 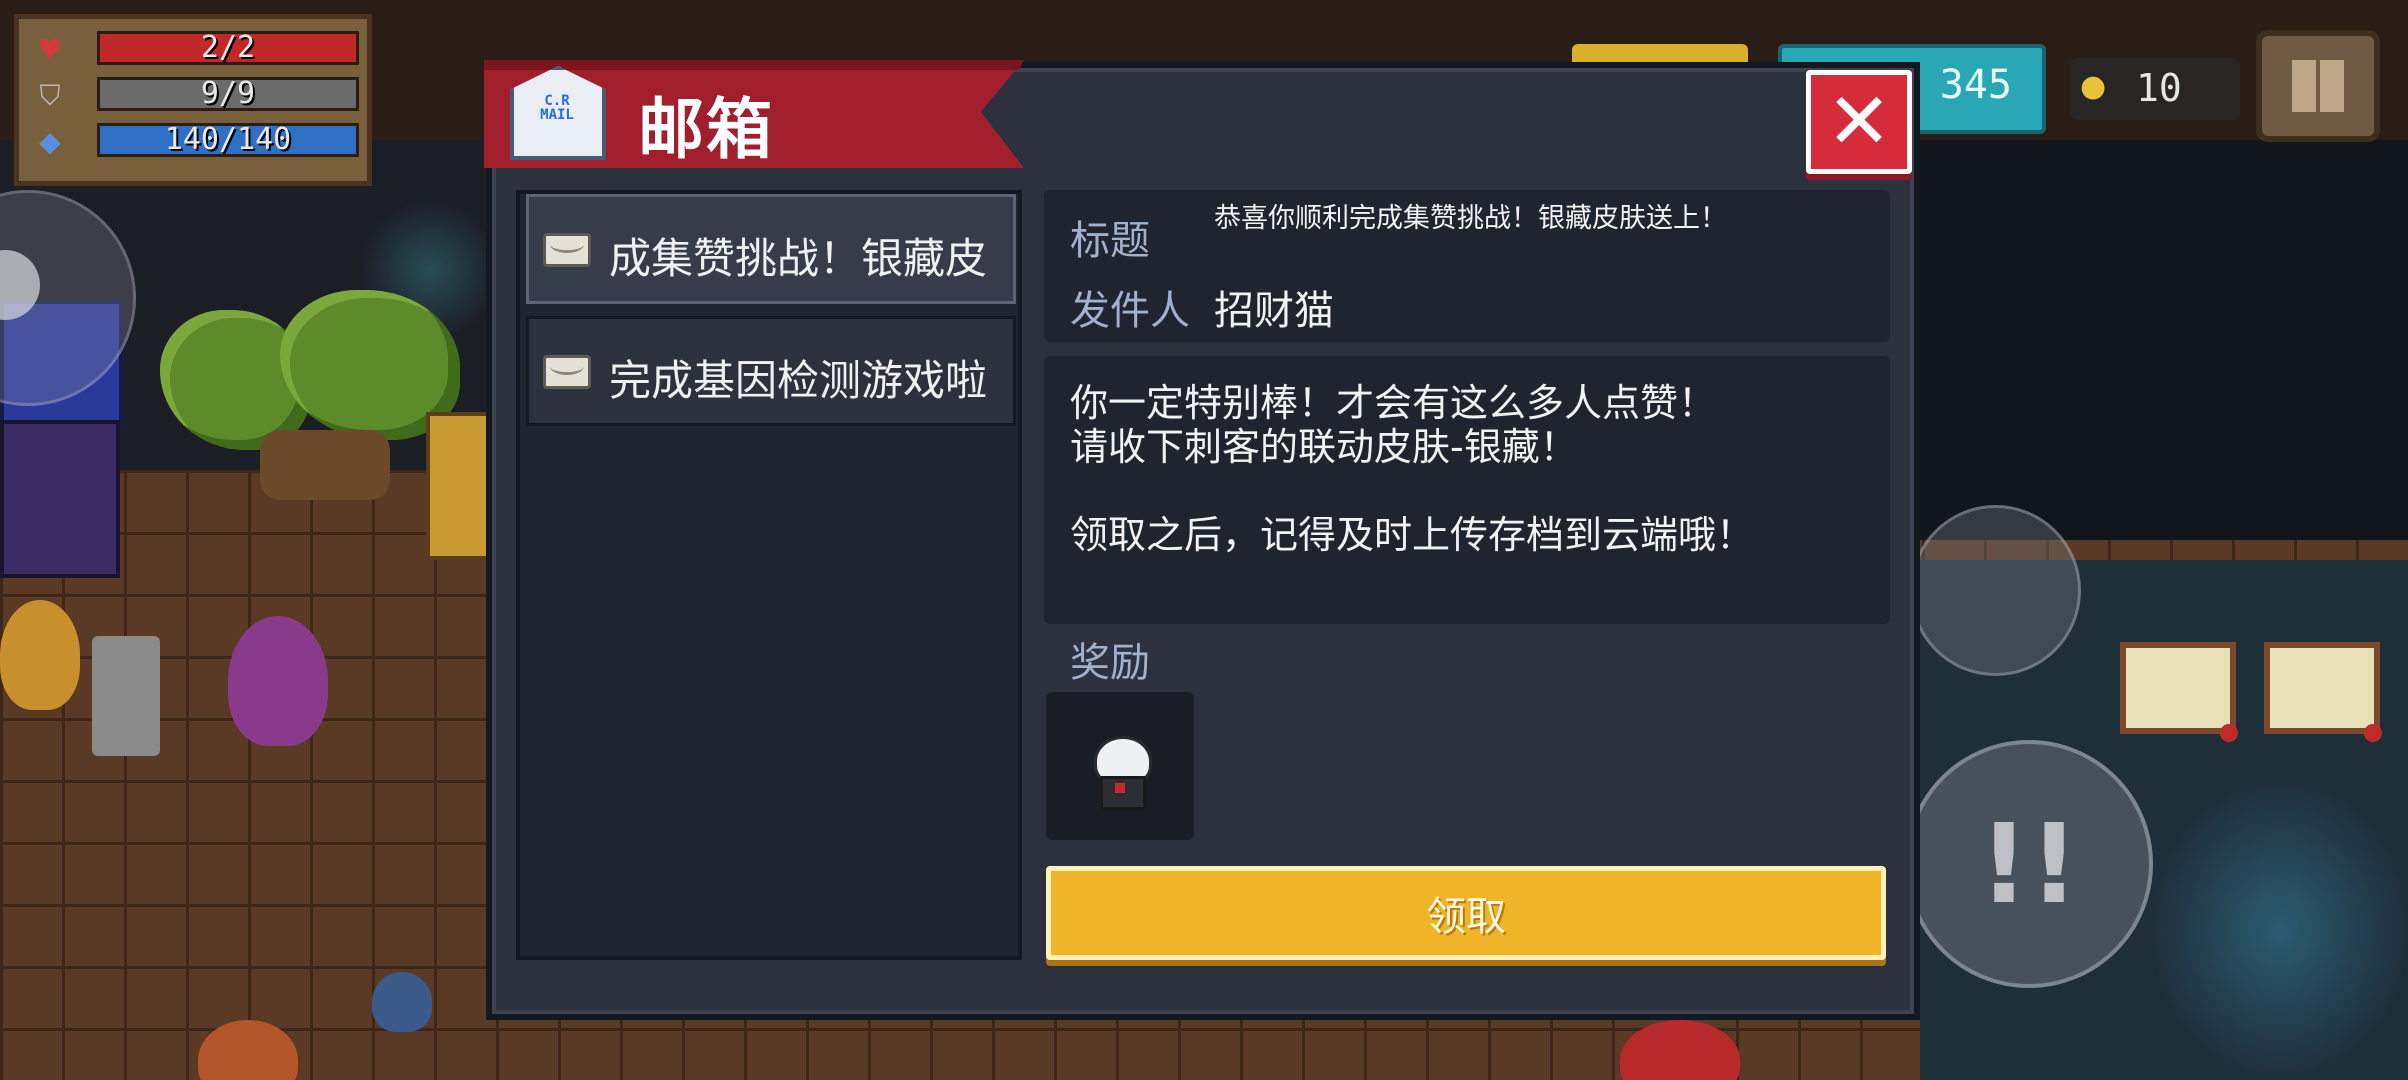 I want to click on claim-button: 领取, so click(x=1466, y=913).